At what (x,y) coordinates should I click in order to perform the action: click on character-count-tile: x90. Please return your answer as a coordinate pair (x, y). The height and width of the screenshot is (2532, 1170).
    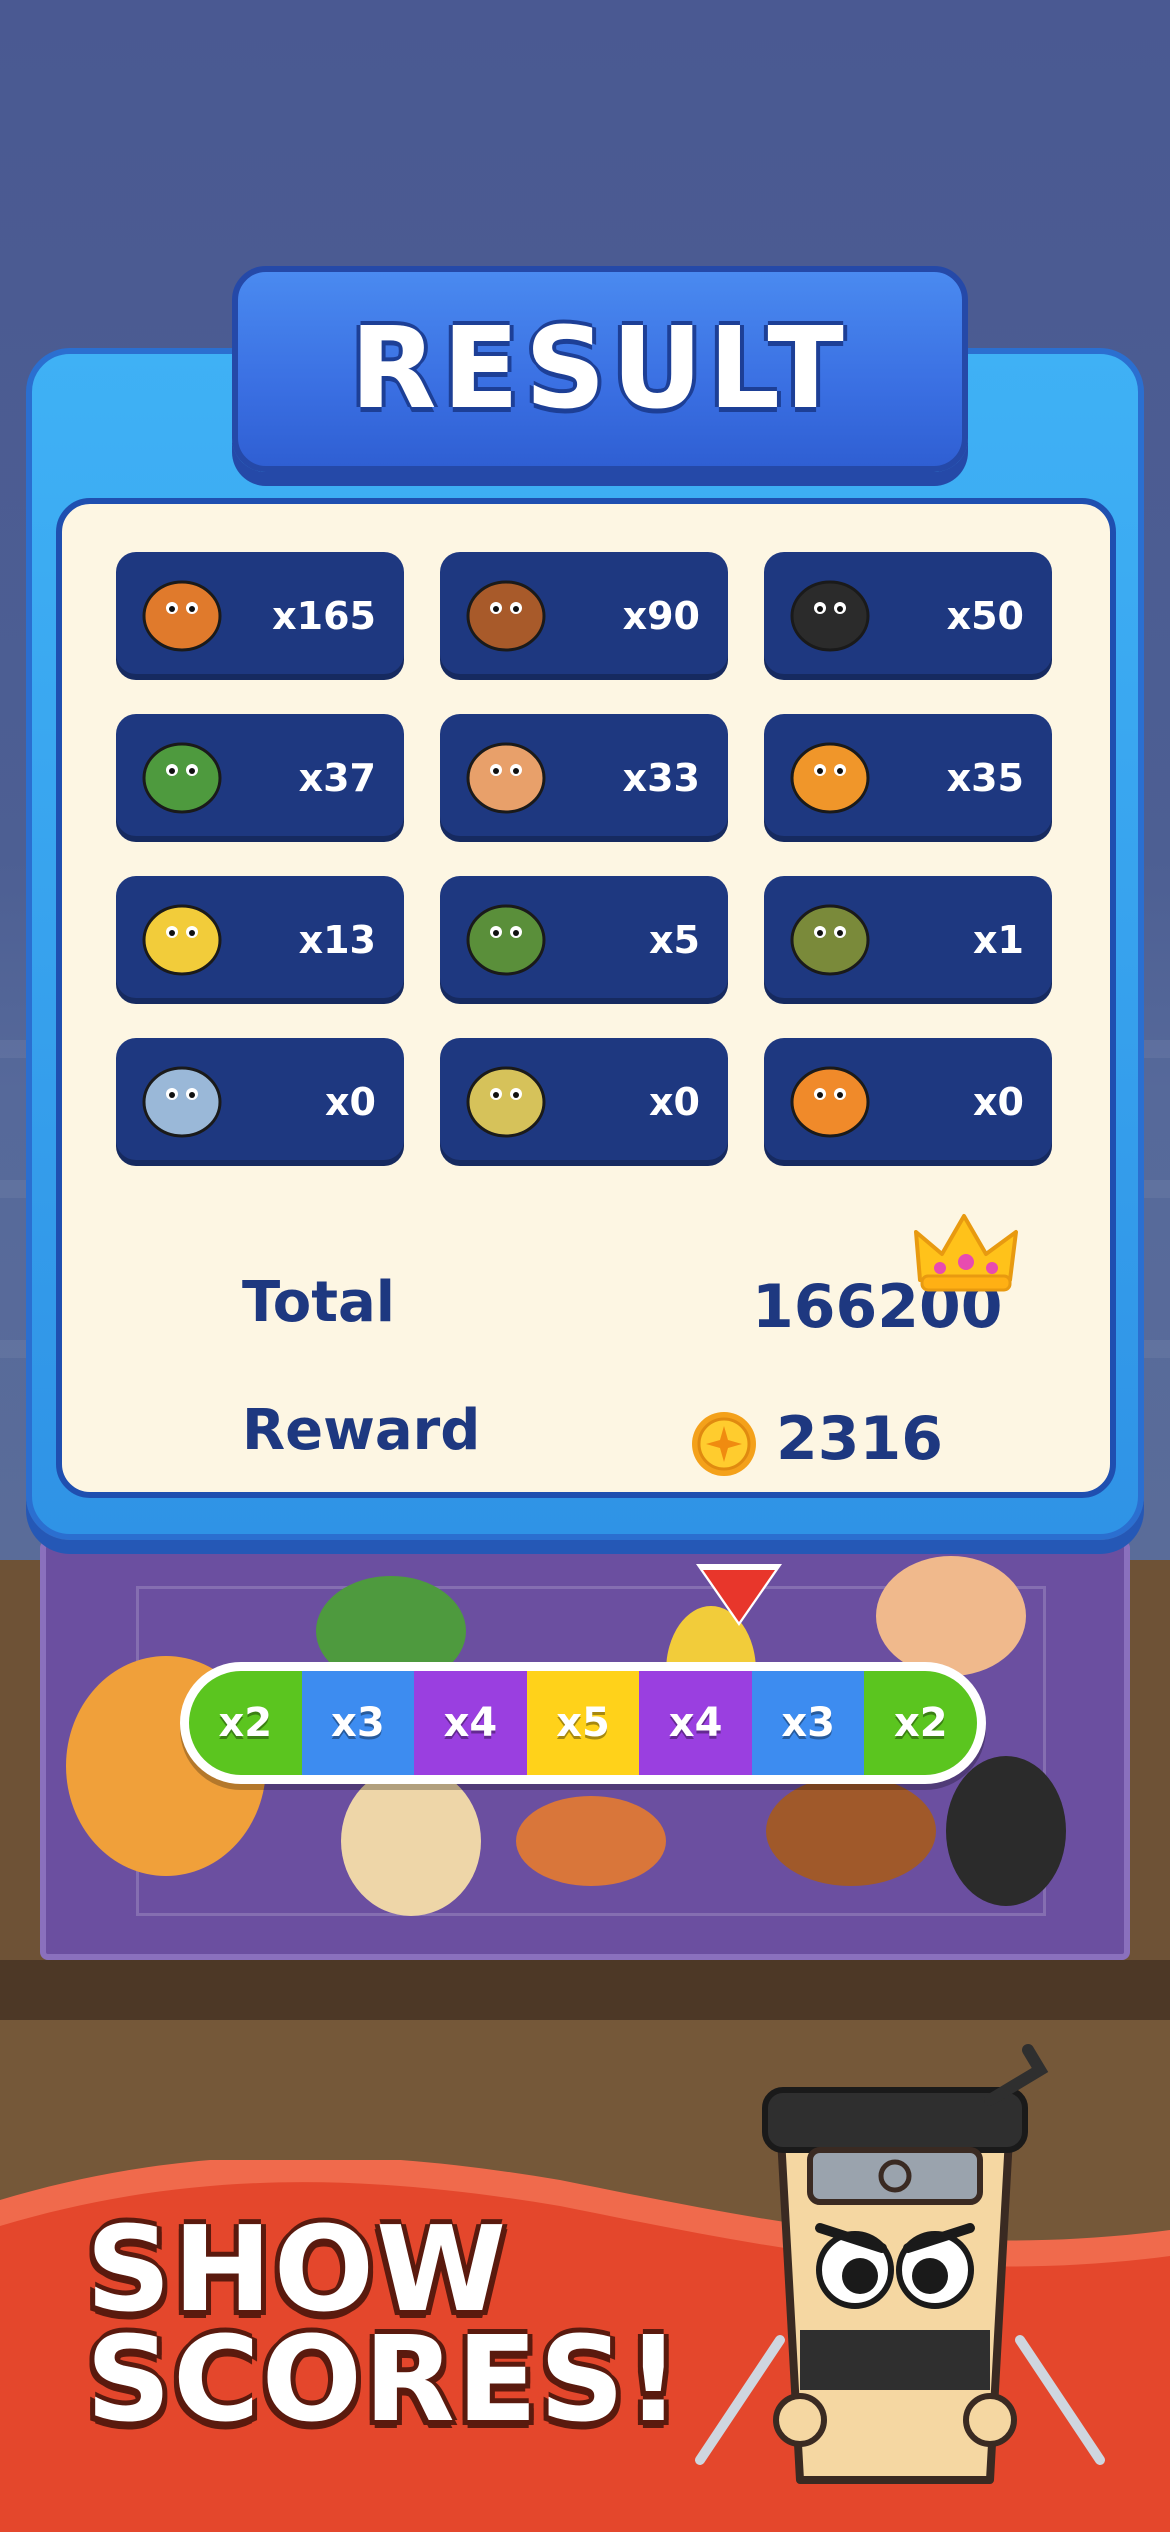
    Looking at the image, I should click on (584, 616).